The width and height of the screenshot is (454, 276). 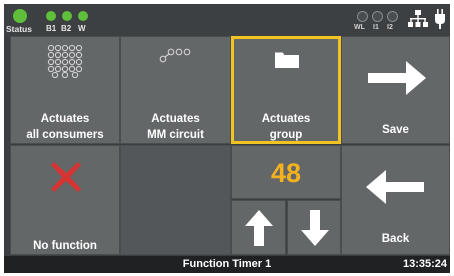 I want to click on wl-label: WL, so click(x=359, y=27).